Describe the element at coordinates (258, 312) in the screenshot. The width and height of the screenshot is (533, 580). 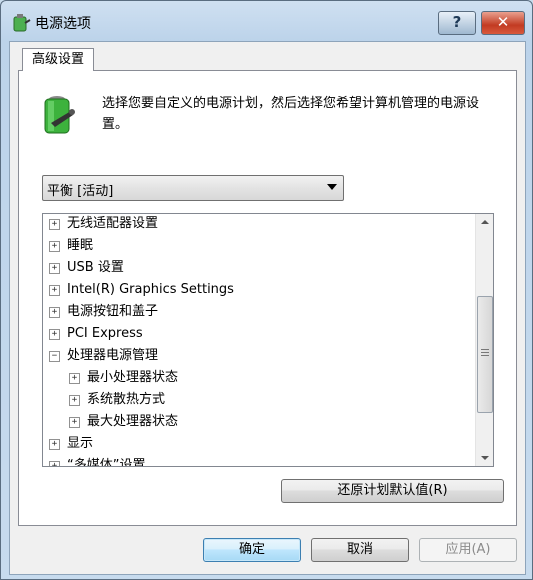
I see `tree-item: + 电源按钮和盖子` at that location.